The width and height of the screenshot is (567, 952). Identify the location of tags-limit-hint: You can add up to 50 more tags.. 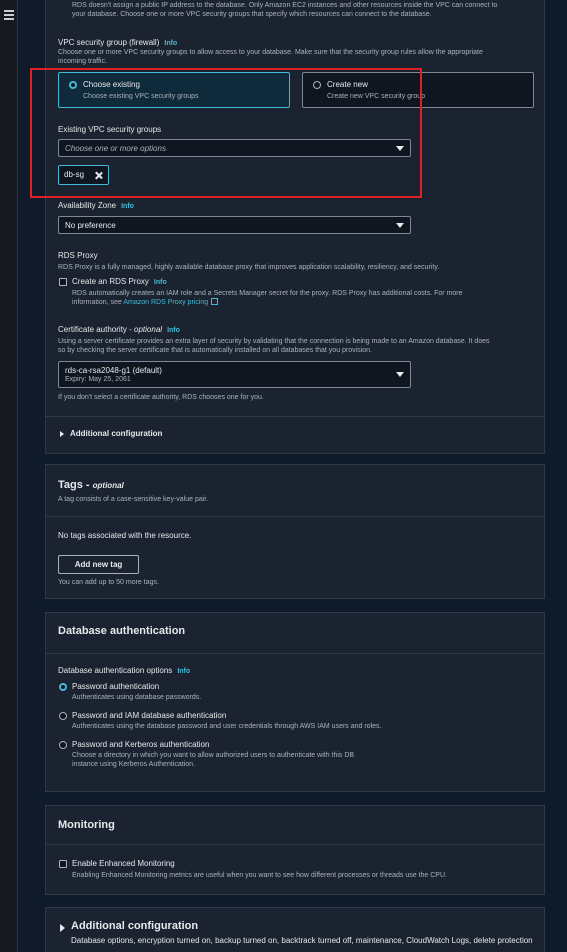
(108, 582).